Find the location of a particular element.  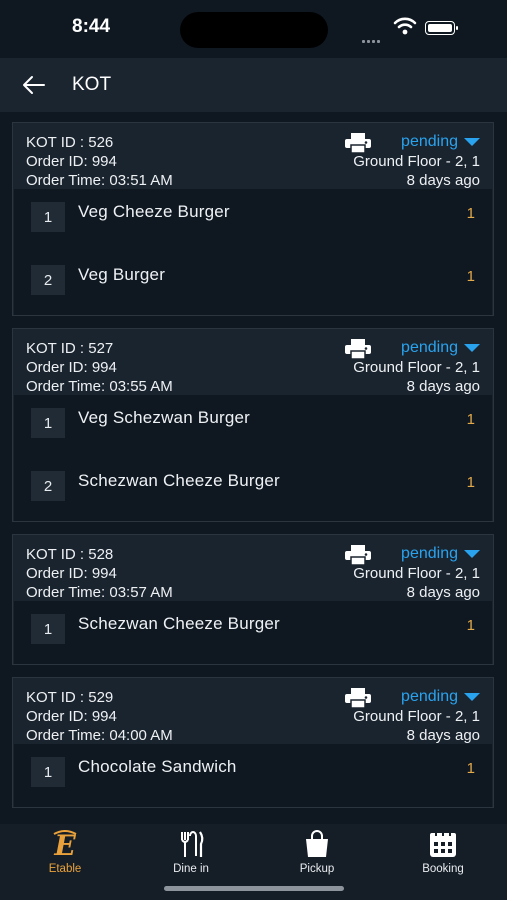

signal-icon is located at coordinates (374, 36).